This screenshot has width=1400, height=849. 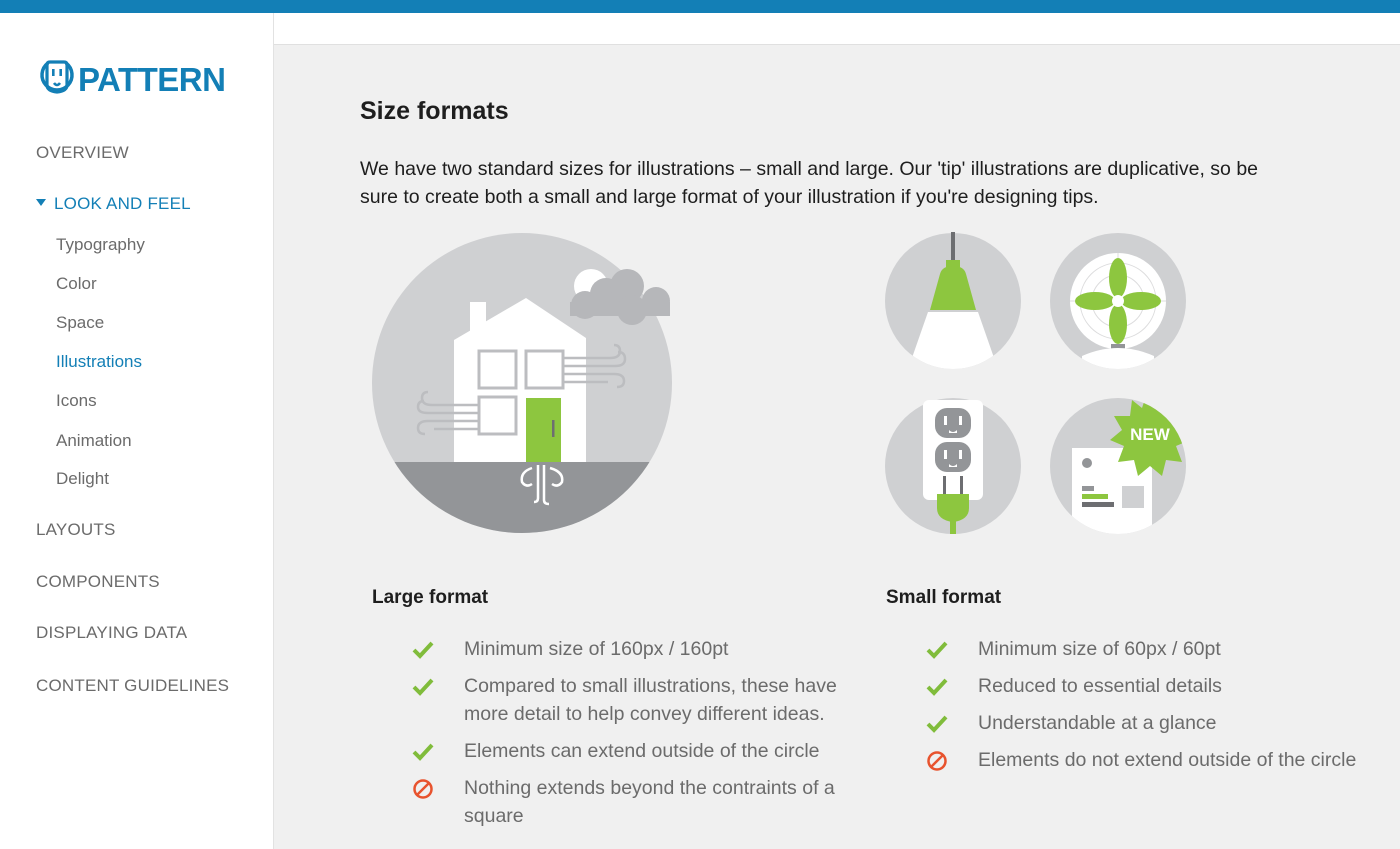 What do you see at coordinates (1042, 387) in the screenshot?
I see `small-illustrations-grid: NEW` at bounding box center [1042, 387].